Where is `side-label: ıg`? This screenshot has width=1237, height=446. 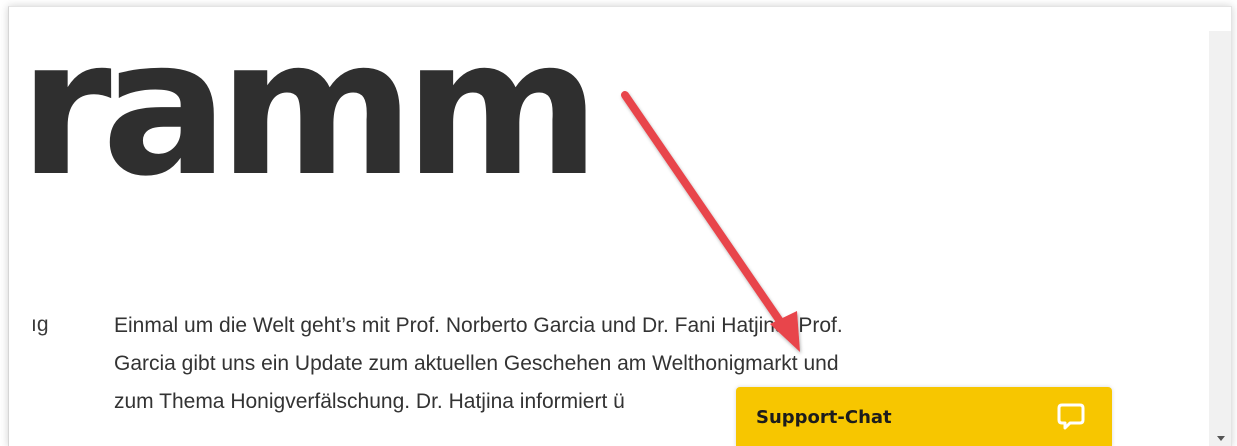 side-label: ıg is located at coordinates (40, 324).